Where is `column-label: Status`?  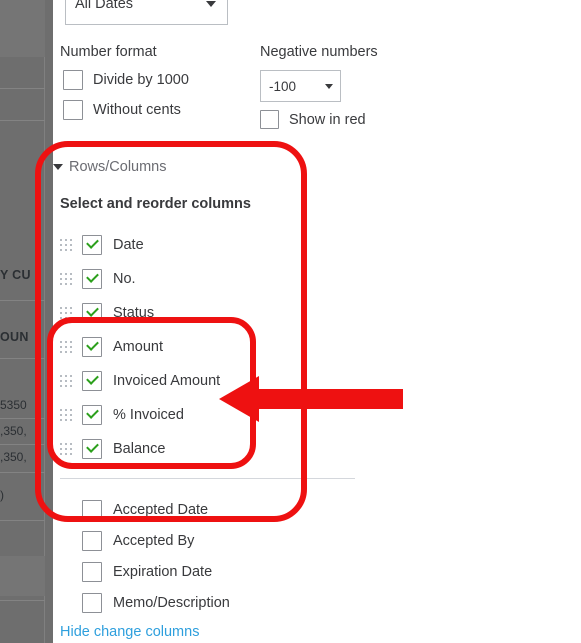
column-label: Status is located at coordinates (134, 313).